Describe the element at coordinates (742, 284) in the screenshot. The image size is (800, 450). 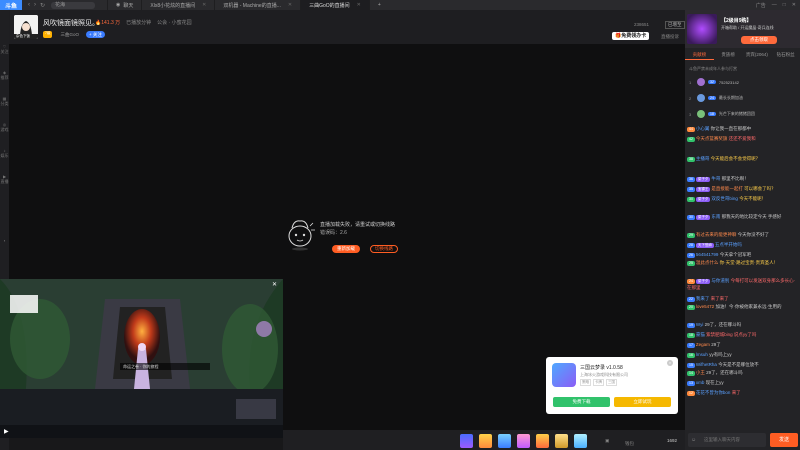
I see `chat-message: 24 菜子夕 与你道别 今每打可以发送双身那么多长心·在那里` at that location.